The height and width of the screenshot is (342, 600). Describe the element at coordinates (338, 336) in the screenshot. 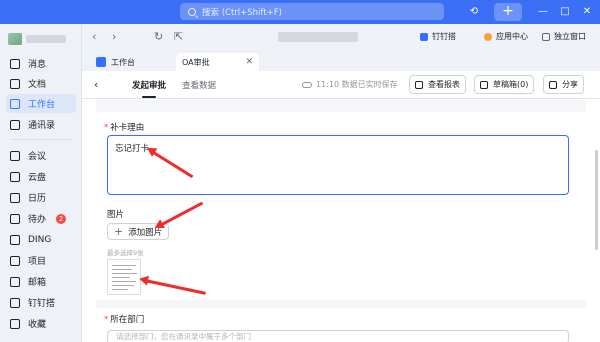

I see `department-select: 请选择部门，您在通讯录中属于多个部门` at that location.